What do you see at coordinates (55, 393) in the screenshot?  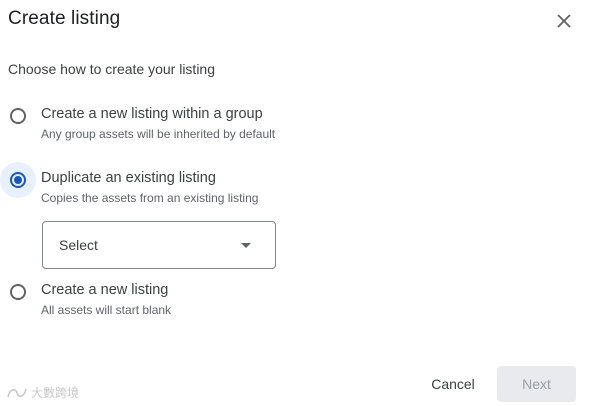 I see `watermark-text: 大數跨境` at bounding box center [55, 393].